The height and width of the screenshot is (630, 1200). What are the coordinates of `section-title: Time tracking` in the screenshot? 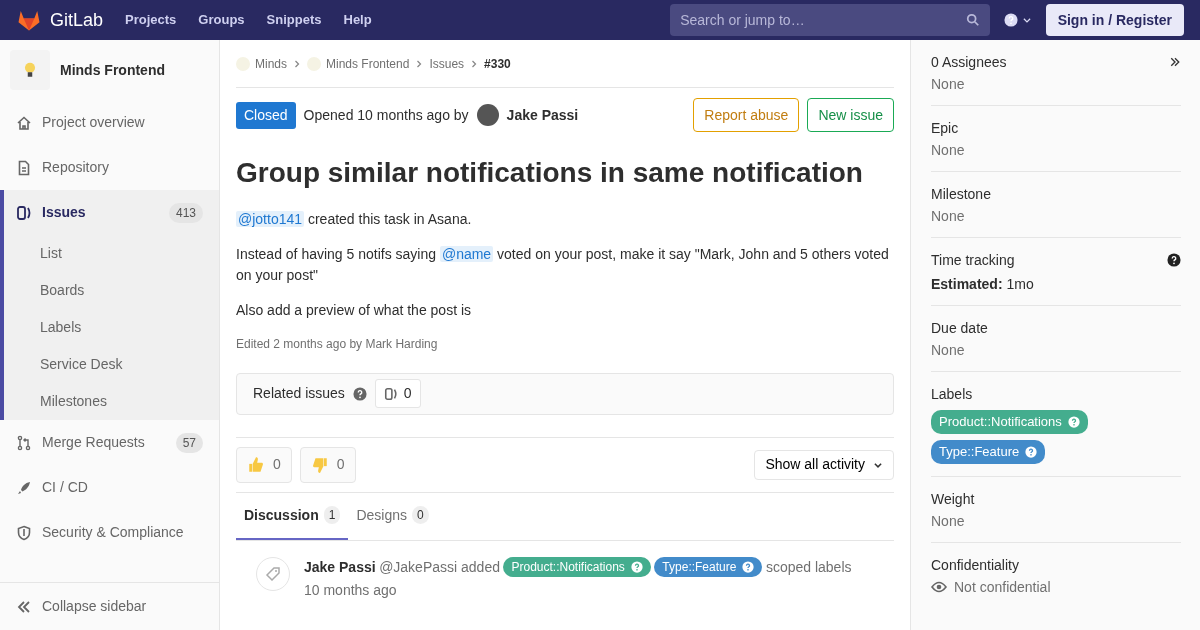 It's located at (973, 260).